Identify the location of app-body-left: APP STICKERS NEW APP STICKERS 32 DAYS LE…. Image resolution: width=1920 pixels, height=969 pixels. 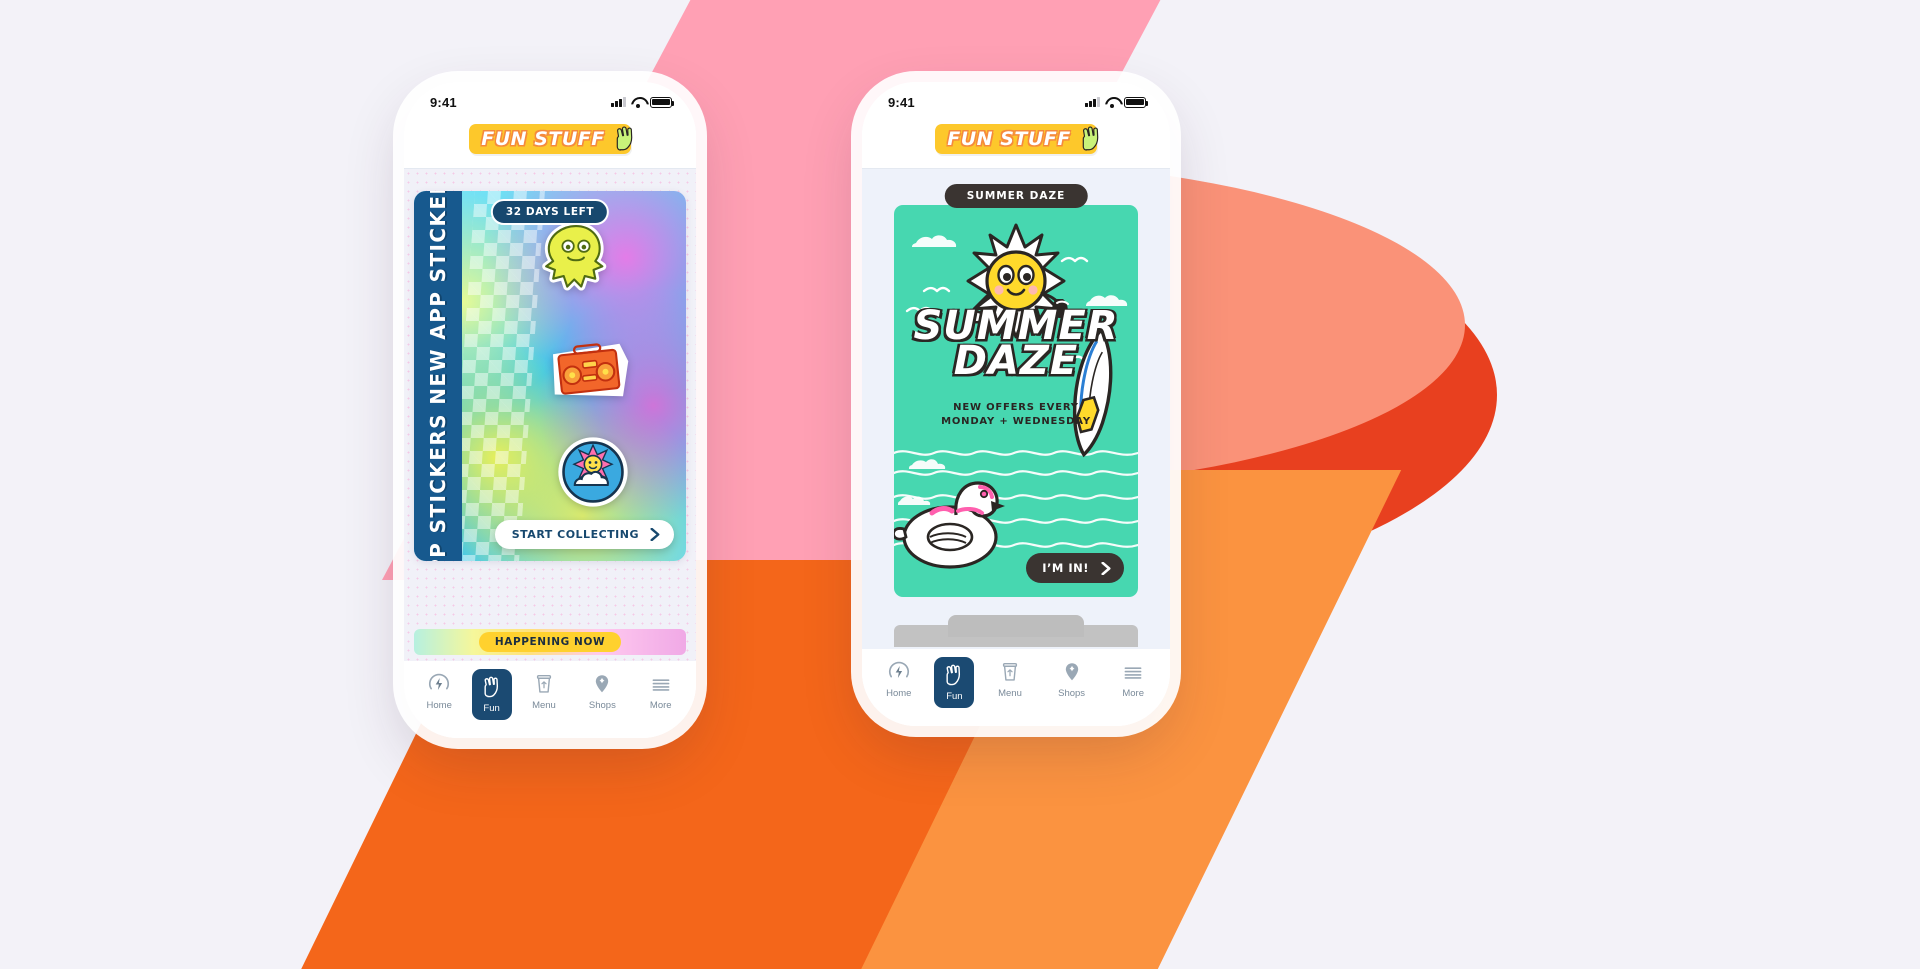
(550, 415).